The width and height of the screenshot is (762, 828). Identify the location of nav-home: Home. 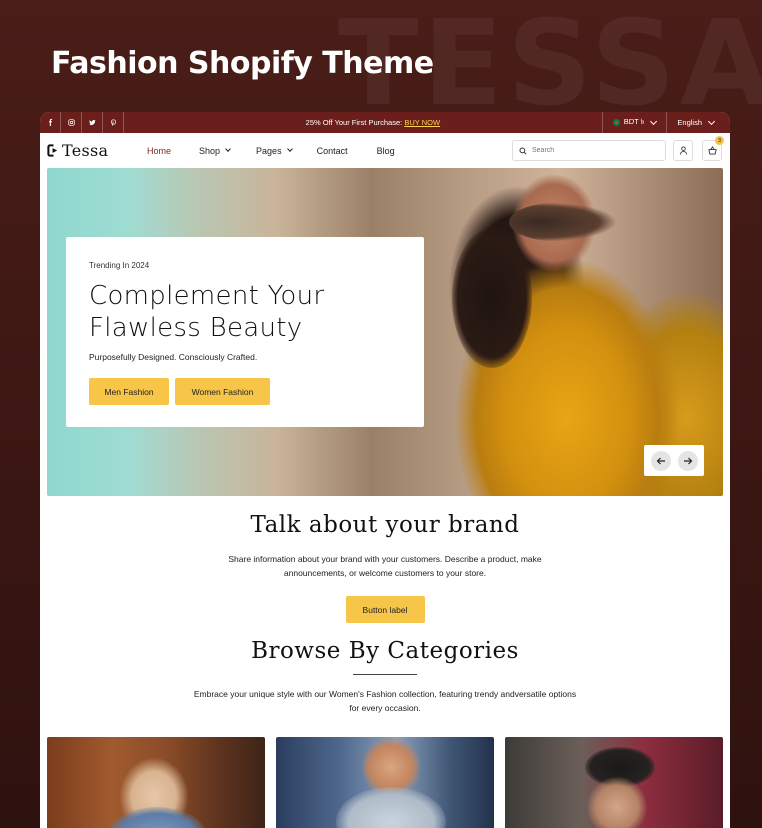
(159, 151).